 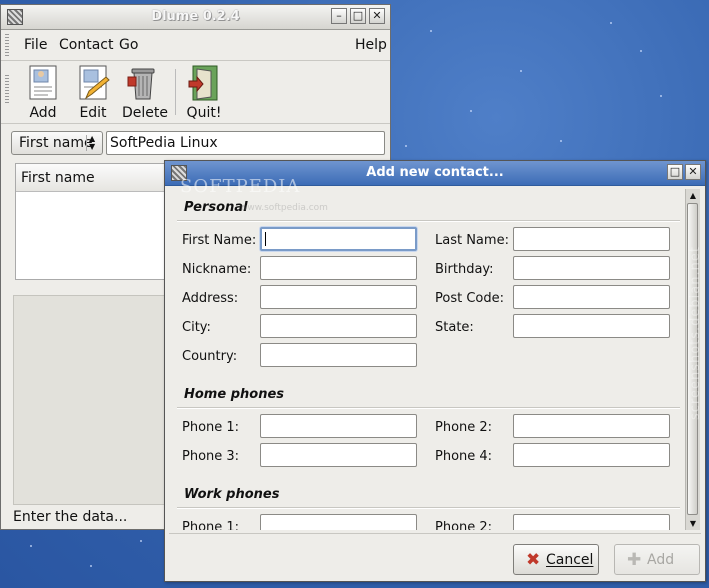 I want to click on home-phone4-field, so click(x=591, y=455).